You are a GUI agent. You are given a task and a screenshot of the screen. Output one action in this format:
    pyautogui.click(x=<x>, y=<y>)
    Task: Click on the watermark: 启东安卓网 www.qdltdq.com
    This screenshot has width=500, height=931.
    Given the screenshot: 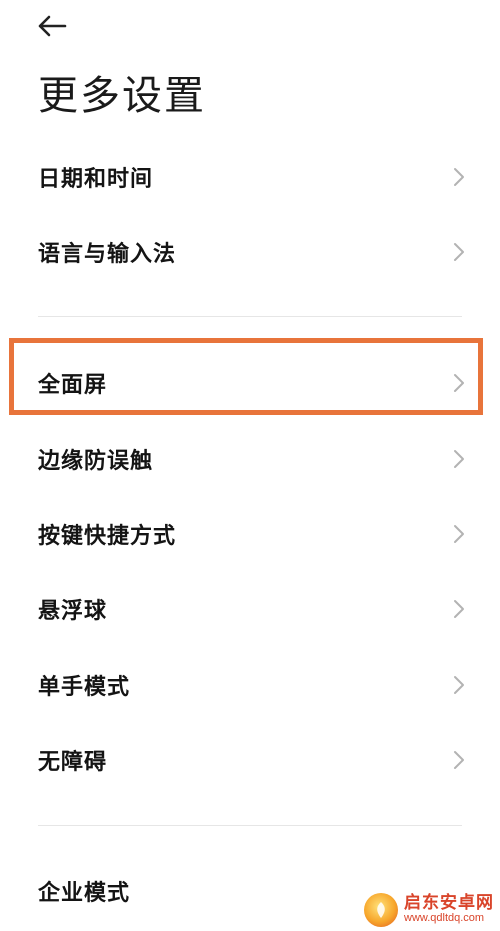 What is the action you would take?
    pyautogui.click(x=429, y=910)
    